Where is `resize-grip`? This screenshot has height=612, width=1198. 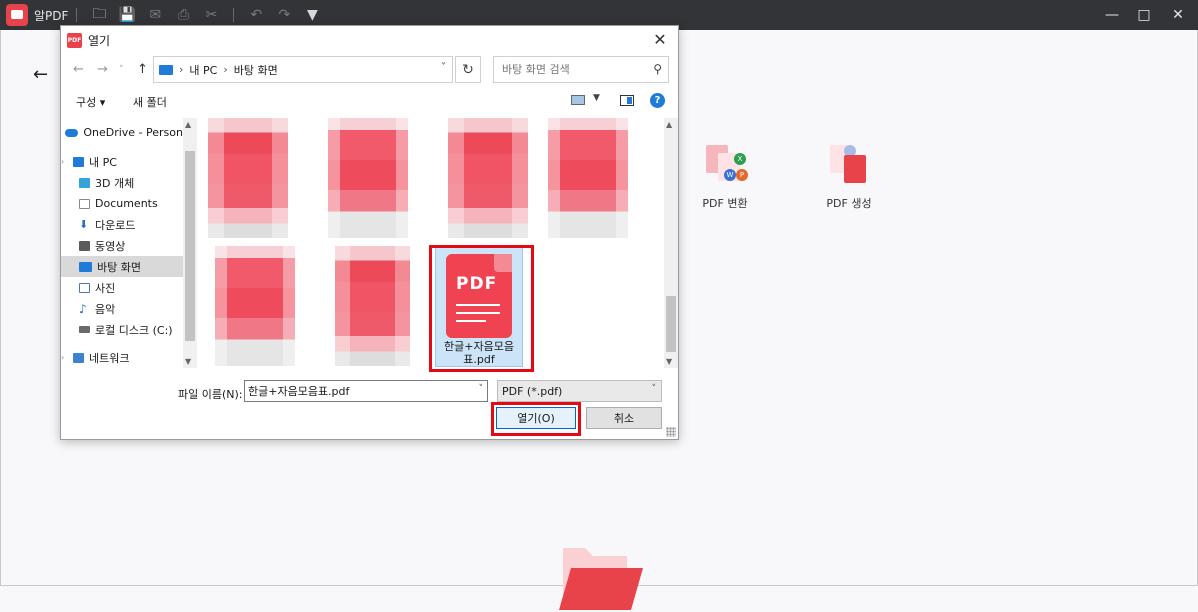 resize-grip is located at coordinates (671, 432).